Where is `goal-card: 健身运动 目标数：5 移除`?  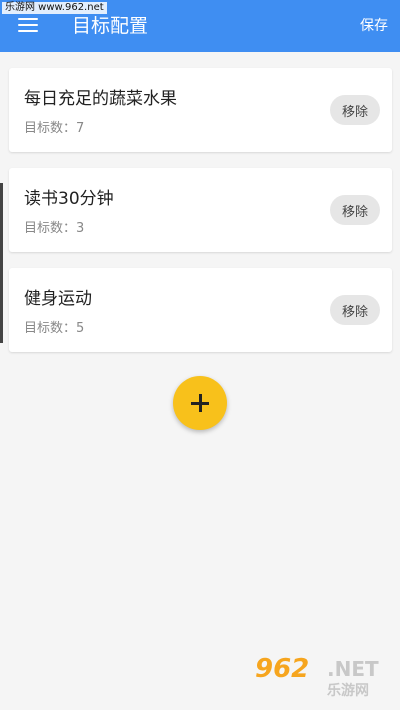
goal-card: 健身运动 目标数：5 移除 is located at coordinates (200, 310).